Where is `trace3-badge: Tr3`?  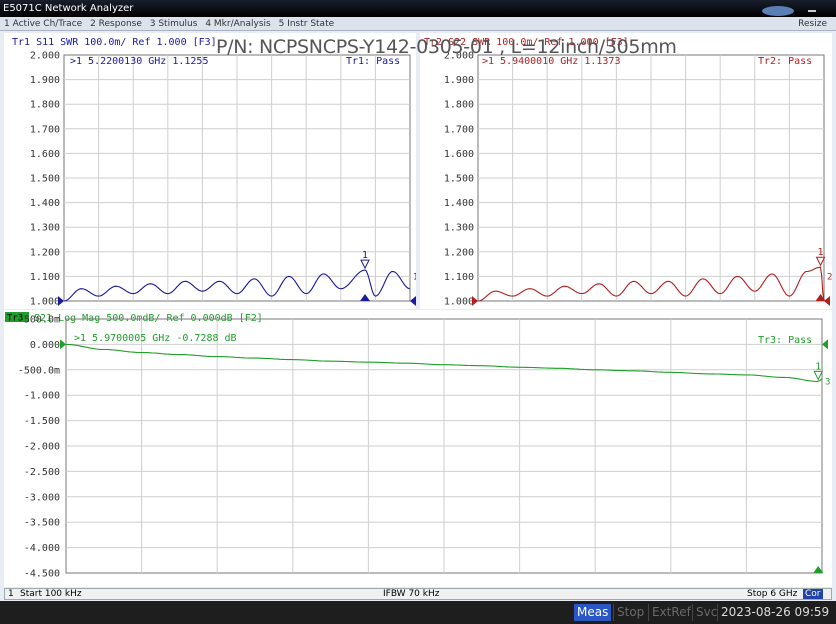 trace3-badge: Tr3 is located at coordinates (15, 319).